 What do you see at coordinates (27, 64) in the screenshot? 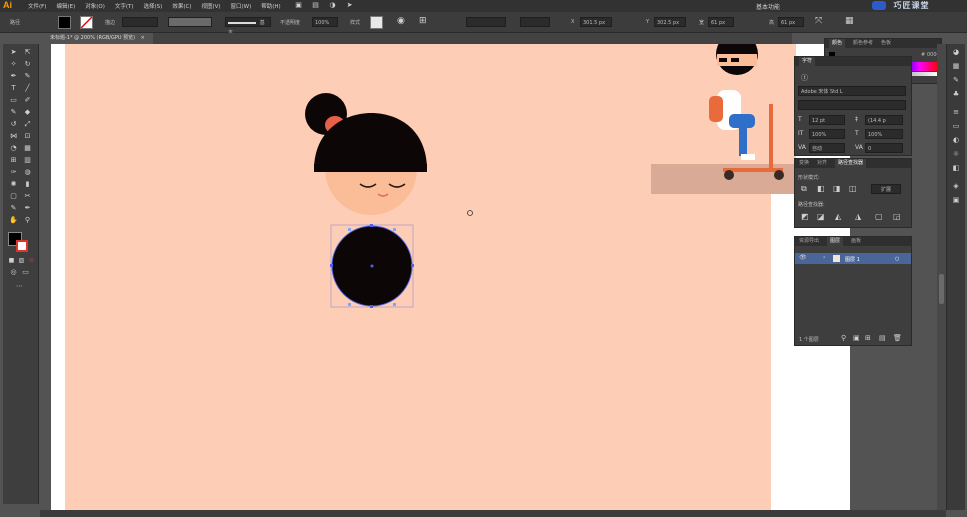
I see `lasso-icon: ↻` at bounding box center [27, 64].